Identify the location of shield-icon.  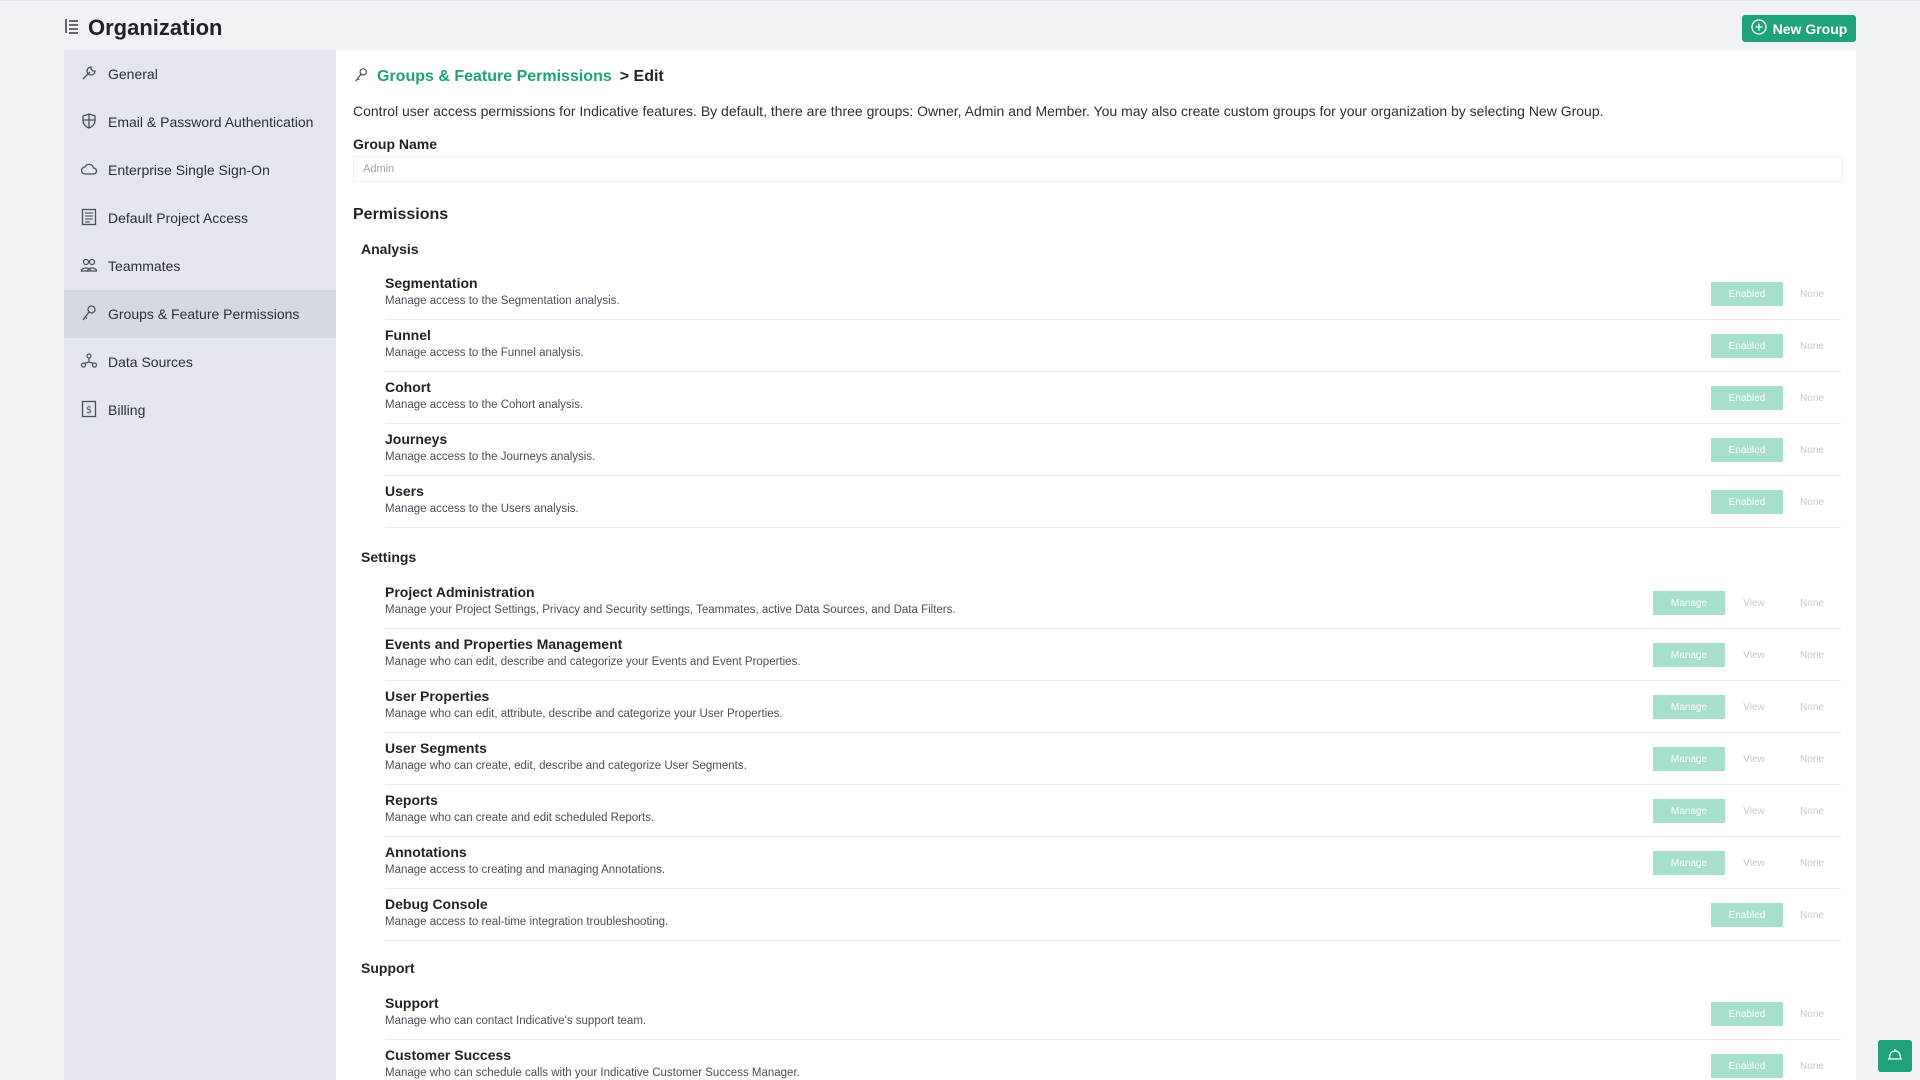
(89, 122).